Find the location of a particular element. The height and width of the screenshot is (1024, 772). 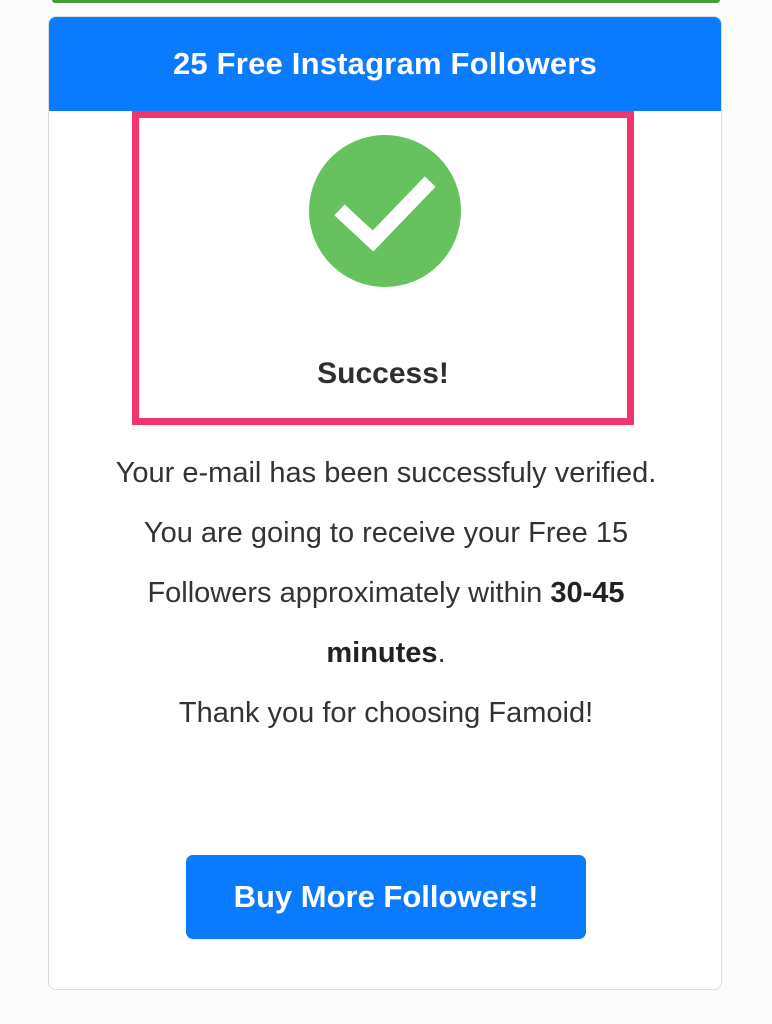

message-time-unit: minutes is located at coordinates (382, 653).